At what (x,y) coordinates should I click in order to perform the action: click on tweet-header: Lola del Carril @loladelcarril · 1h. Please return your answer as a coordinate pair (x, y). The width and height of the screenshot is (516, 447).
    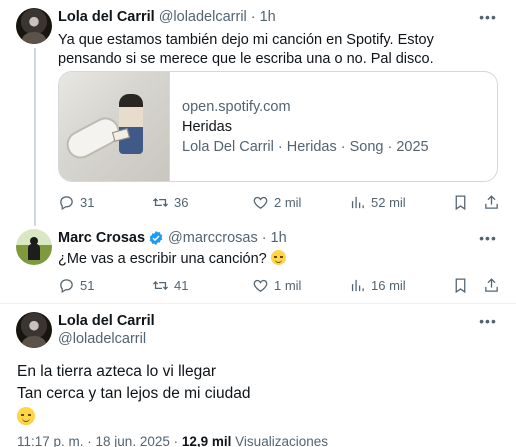
    Looking at the image, I should click on (167, 17).